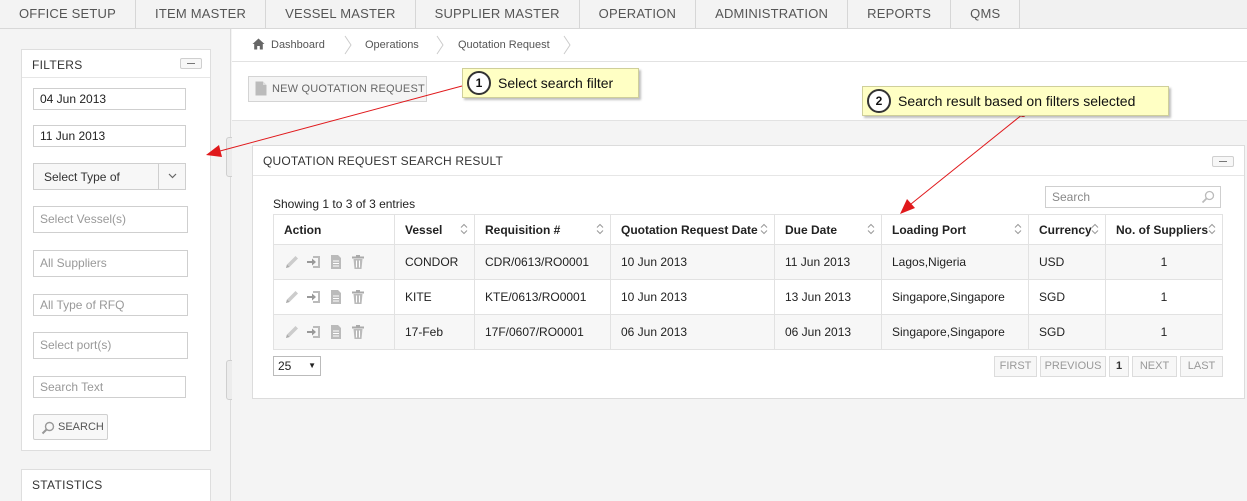 The image size is (1247, 501). What do you see at coordinates (879, 101) in the screenshot?
I see `callout-number: 2` at bounding box center [879, 101].